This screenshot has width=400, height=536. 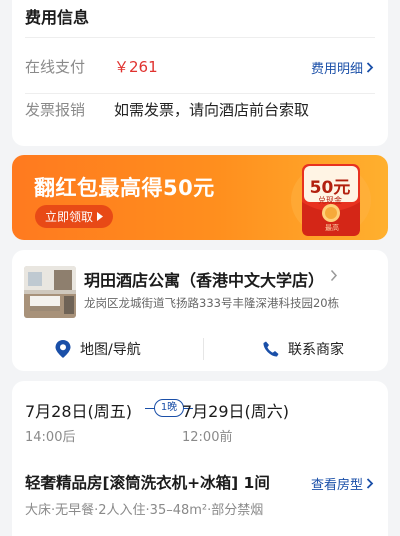 I want to click on contact-merchant-label: 联系商家, so click(x=316, y=350).